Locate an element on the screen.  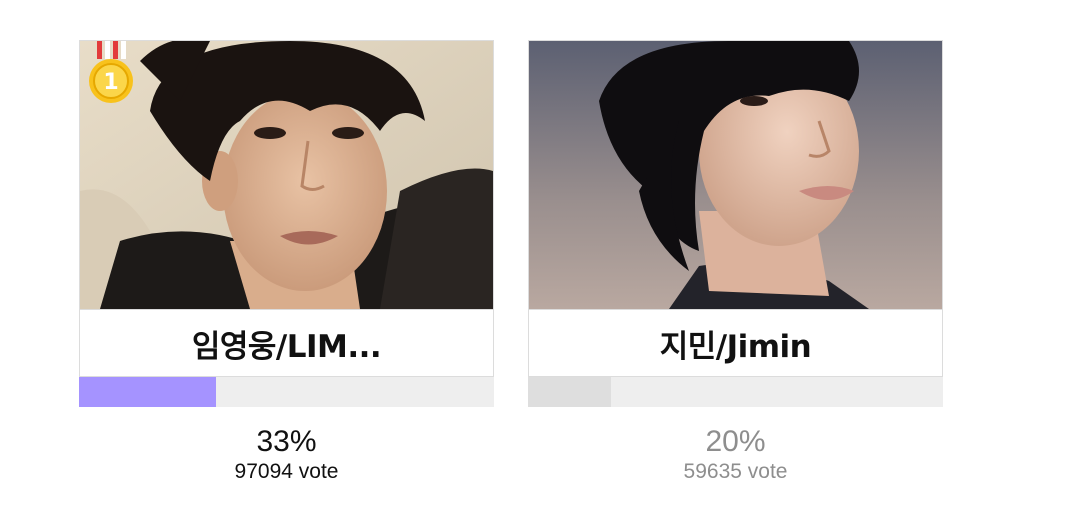
gold-medal-icon: 1 is located at coordinates (111, 75).